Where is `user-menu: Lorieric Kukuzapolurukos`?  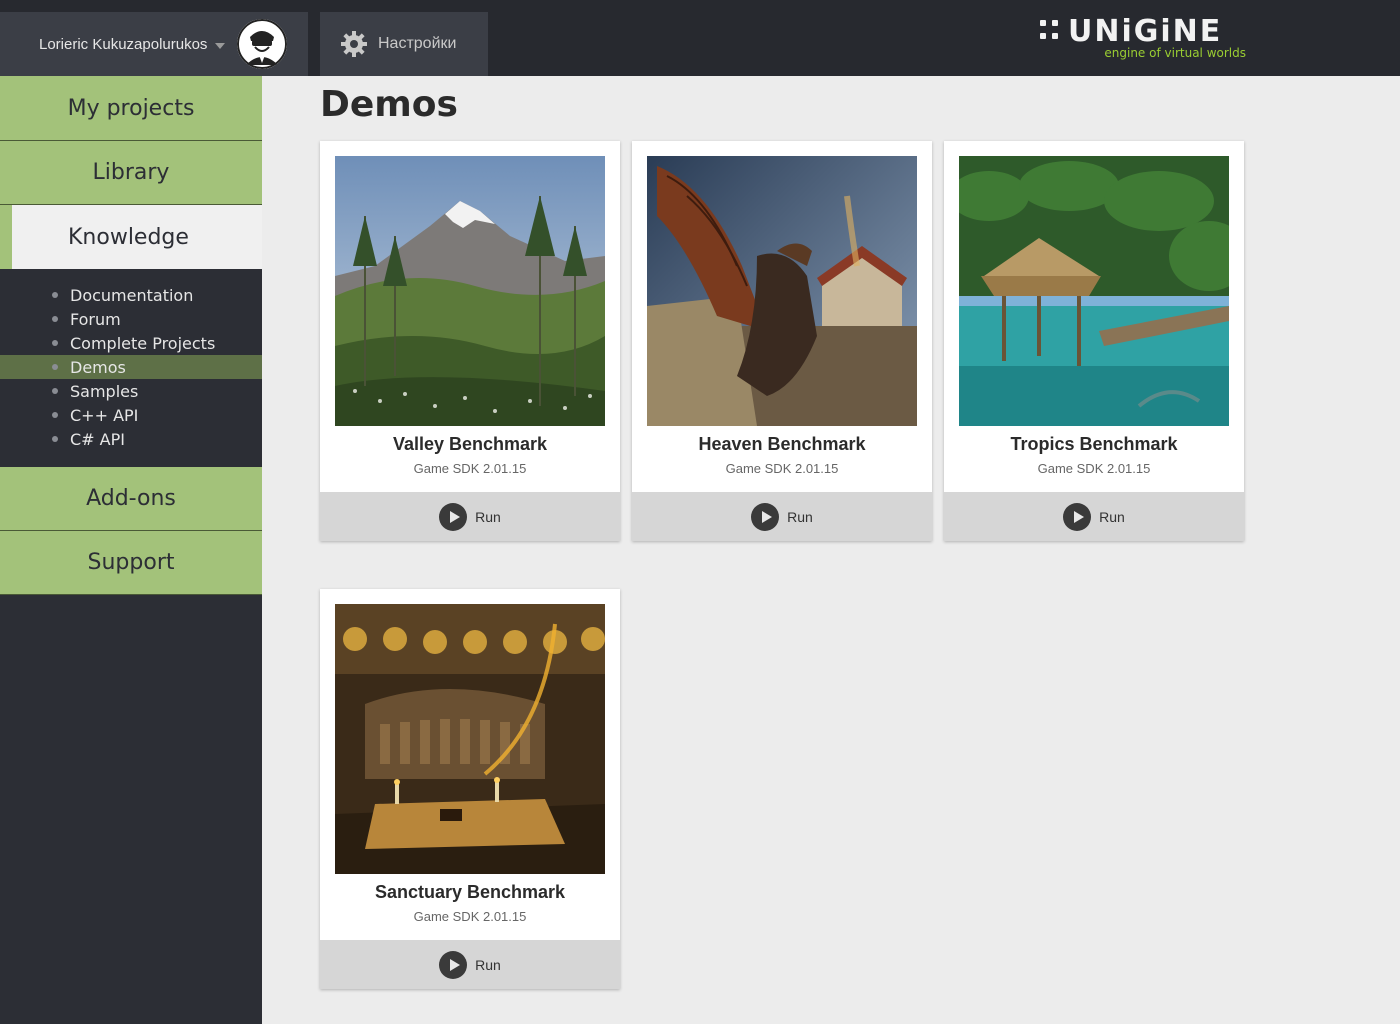
user-menu: Lorieric Kukuzapolurukos is located at coordinates (154, 44).